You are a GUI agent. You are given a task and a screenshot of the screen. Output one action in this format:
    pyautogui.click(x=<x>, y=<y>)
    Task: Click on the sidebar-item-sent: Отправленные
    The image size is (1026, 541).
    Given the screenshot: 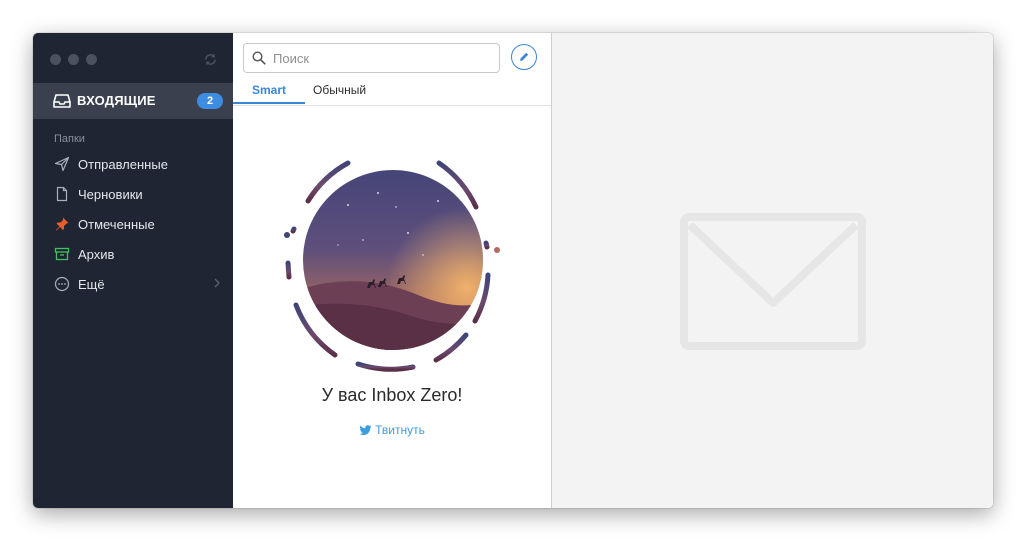 What is the action you would take?
    pyautogui.click(x=133, y=164)
    